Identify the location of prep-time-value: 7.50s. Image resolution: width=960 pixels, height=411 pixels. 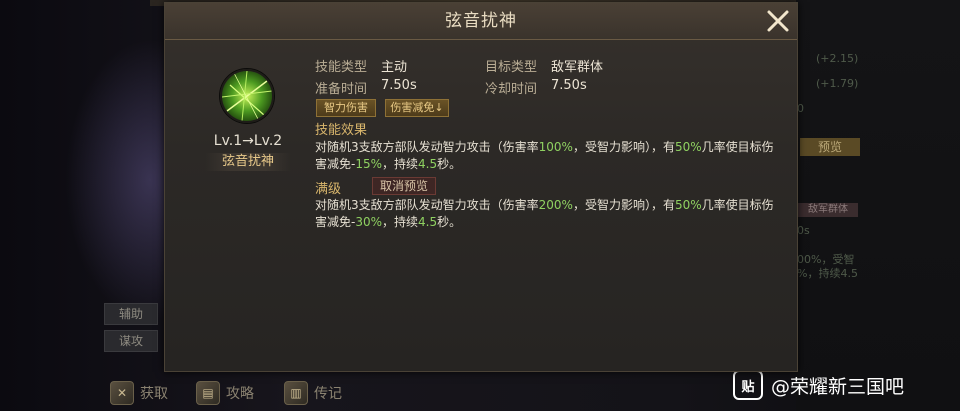
(399, 85).